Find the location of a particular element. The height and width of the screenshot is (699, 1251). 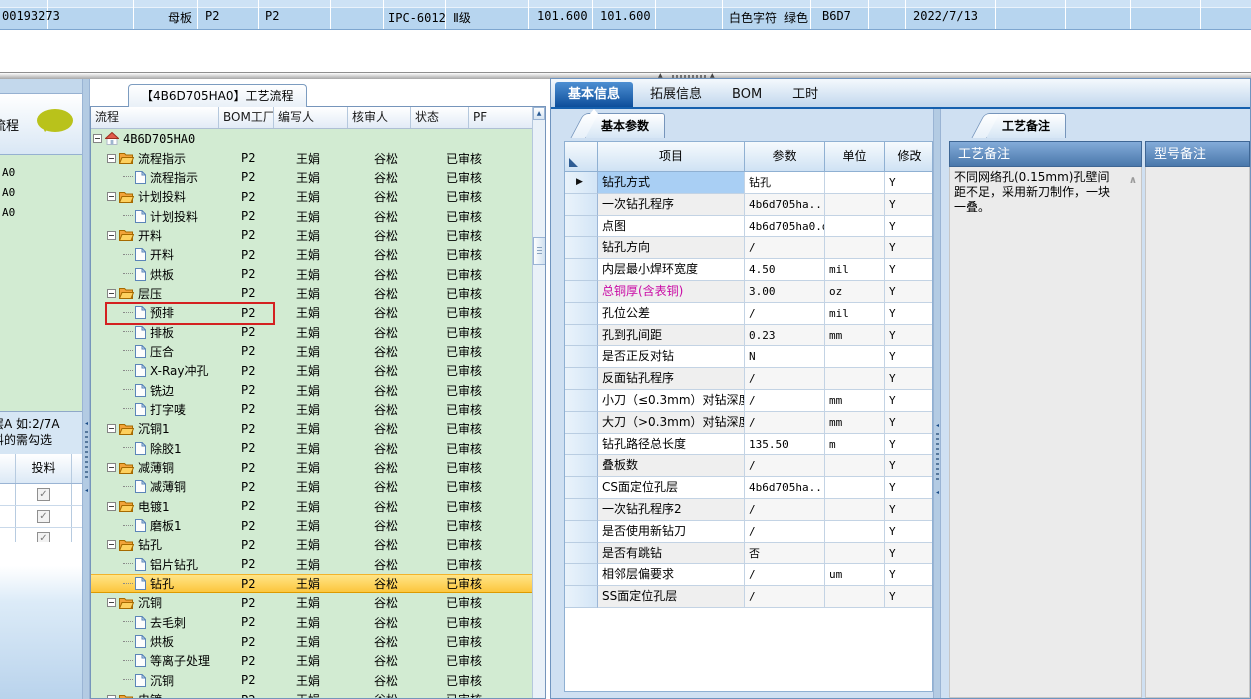

flow-row: 压合 P2 王娟 谷松 已审核 is located at coordinates (311, 351).